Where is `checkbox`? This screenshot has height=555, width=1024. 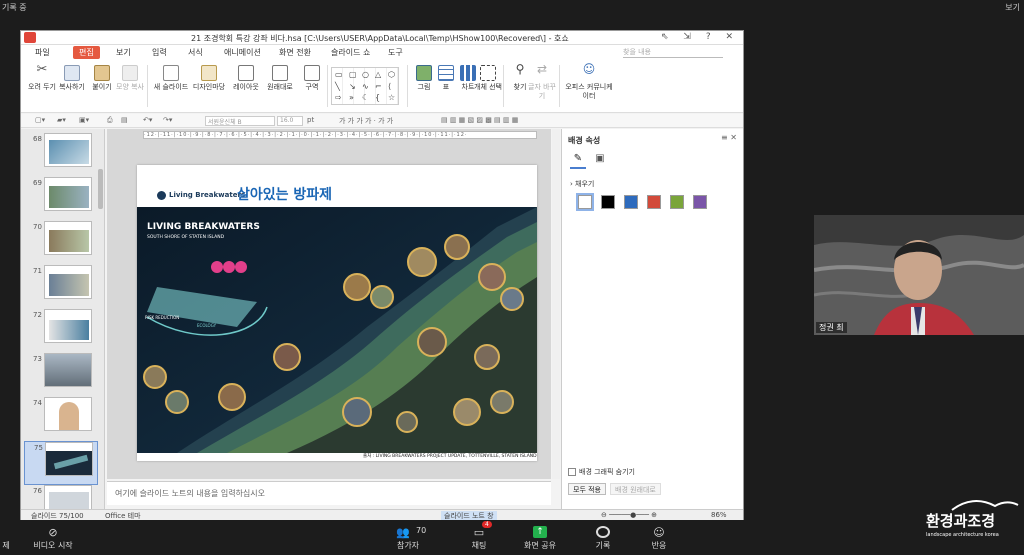 checkbox is located at coordinates (572, 472).